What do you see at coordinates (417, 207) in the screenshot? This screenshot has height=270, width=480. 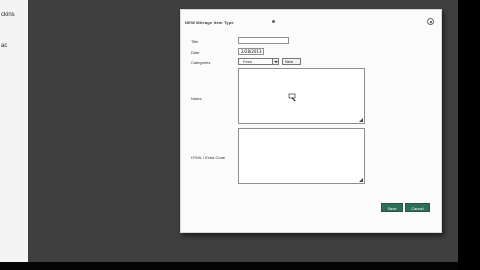 I see `cancel-button: Cancel` at bounding box center [417, 207].